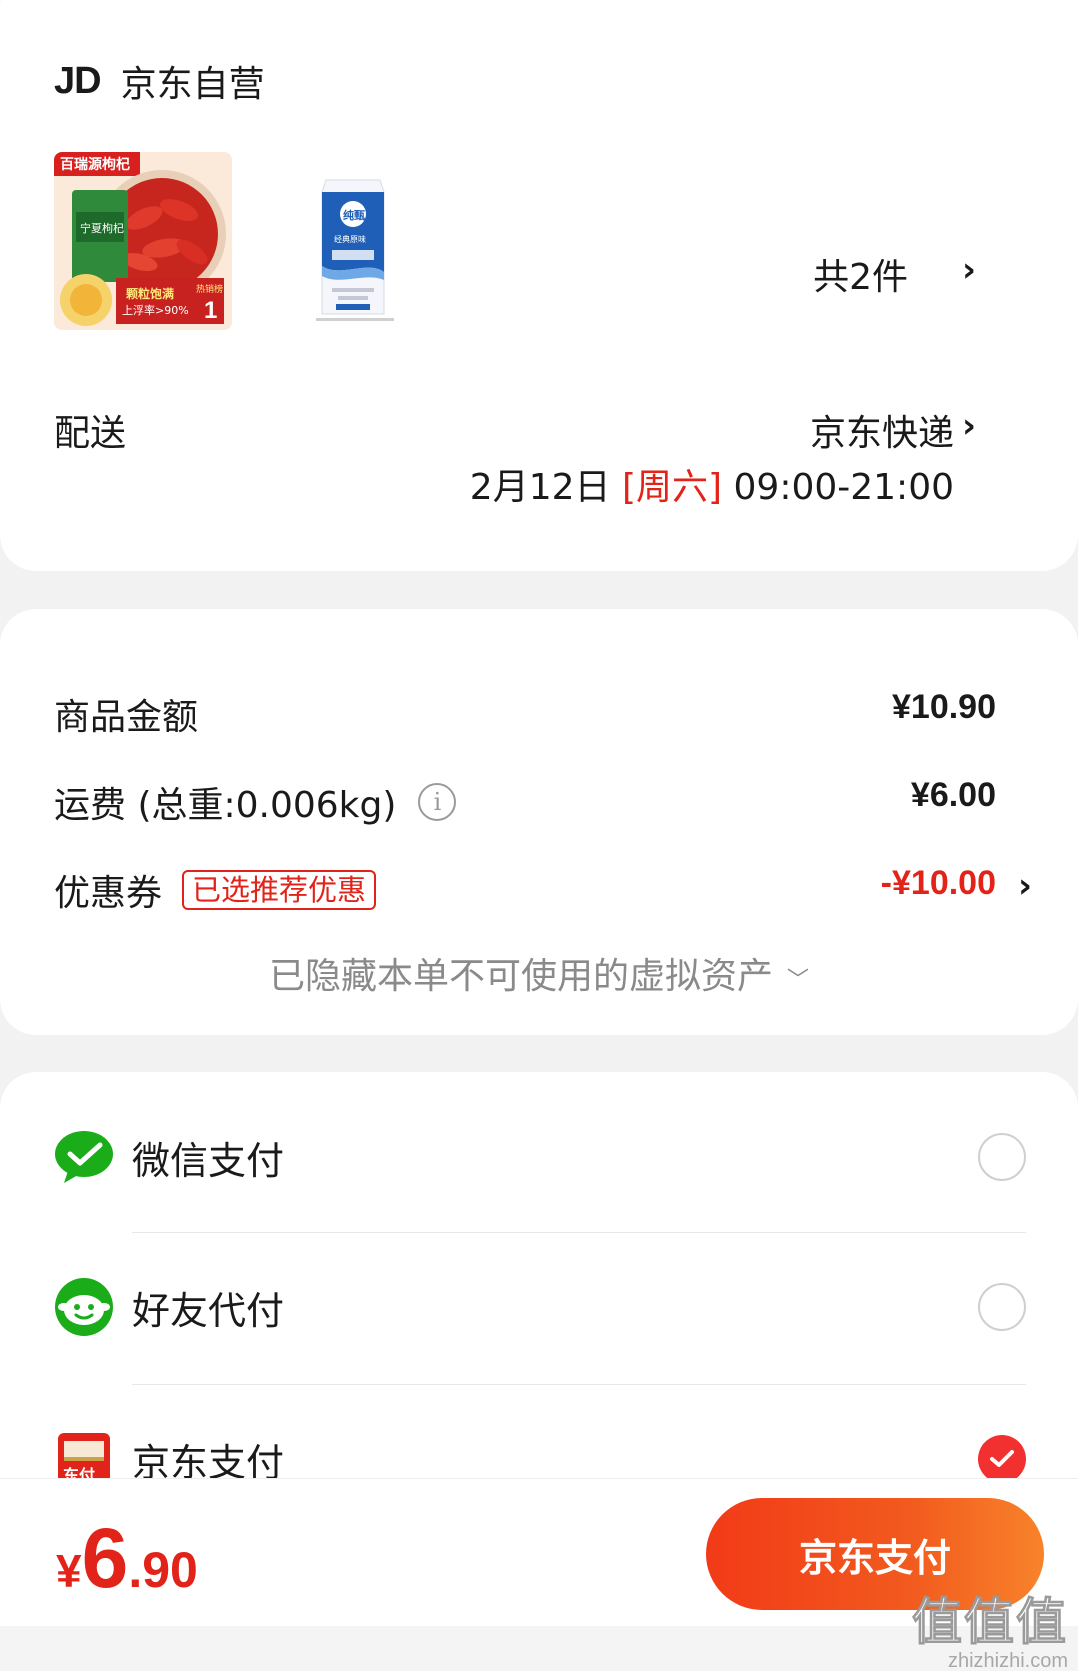 The width and height of the screenshot is (1078, 1671). Describe the element at coordinates (938, 883) in the screenshot. I see `coupon-value: -¥10.00` at that location.